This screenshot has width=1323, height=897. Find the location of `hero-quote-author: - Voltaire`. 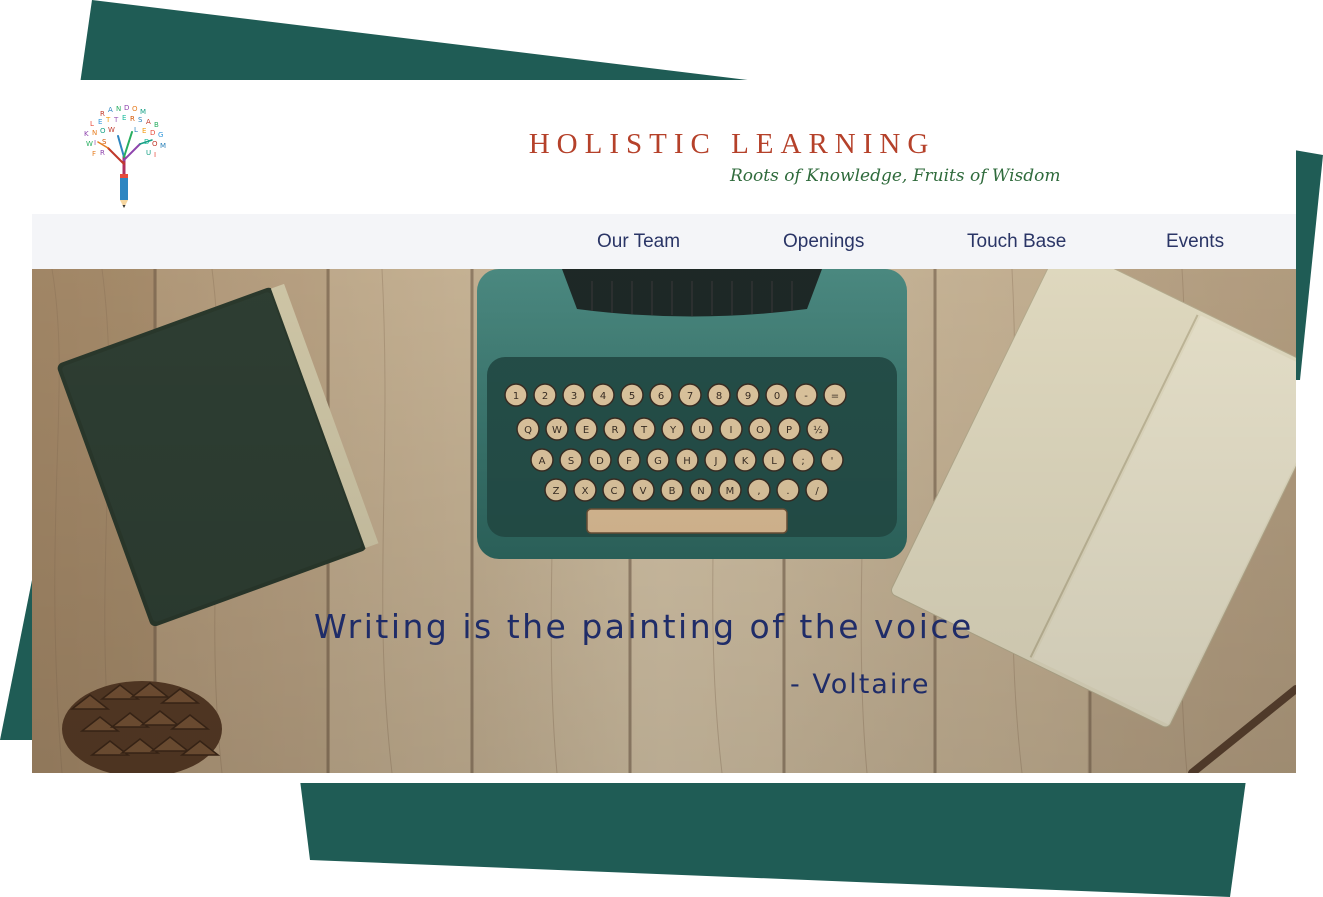

hero-quote-author: - Voltaire is located at coordinates (860, 684).